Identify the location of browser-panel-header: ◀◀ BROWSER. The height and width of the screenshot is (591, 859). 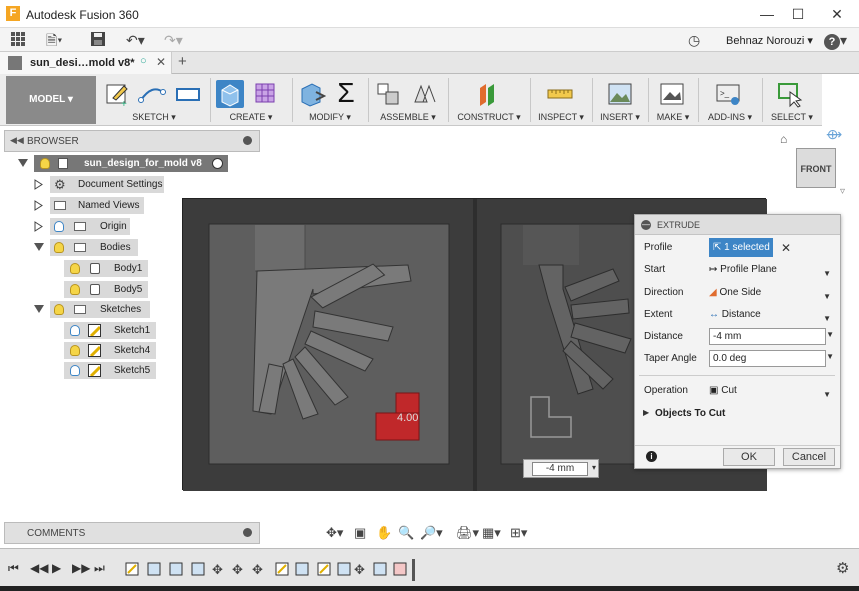
(132, 141).